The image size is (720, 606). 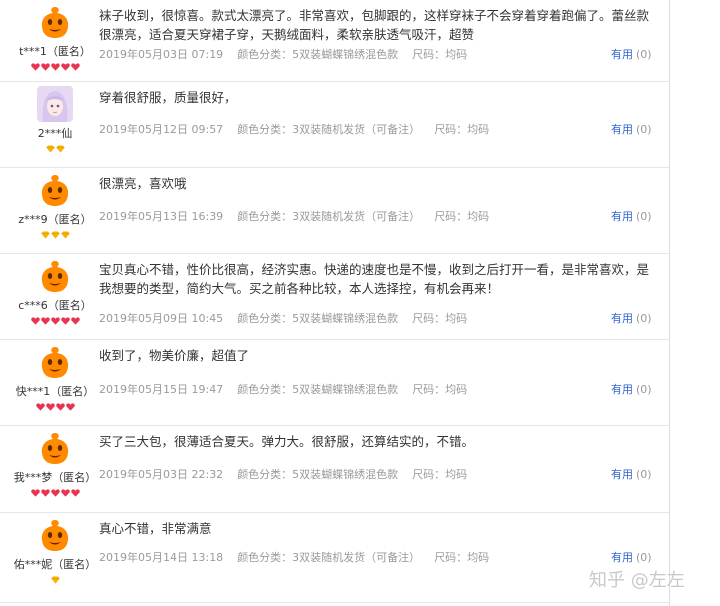 I want to click on review-meta: 2019年05月12日 09:57 颜色分类：3双装随机发货（可备注） 尺码：均码, so click(x=301, y=129).